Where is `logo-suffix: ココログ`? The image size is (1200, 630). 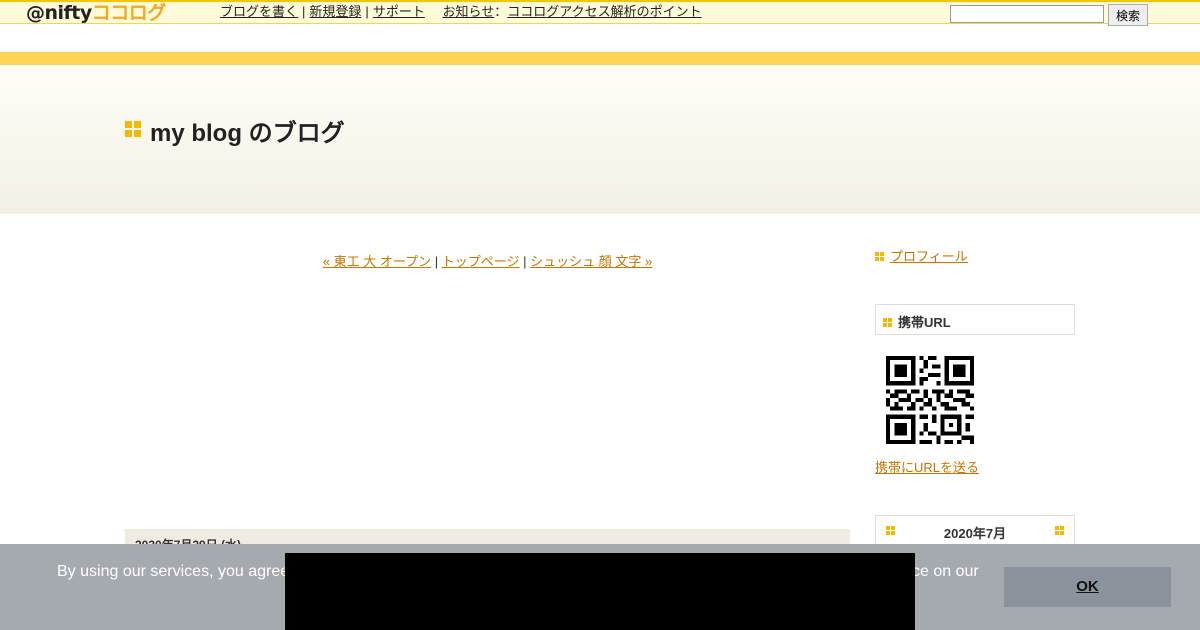 logo-suffix: ココログ is located at coordinates (129, 13).